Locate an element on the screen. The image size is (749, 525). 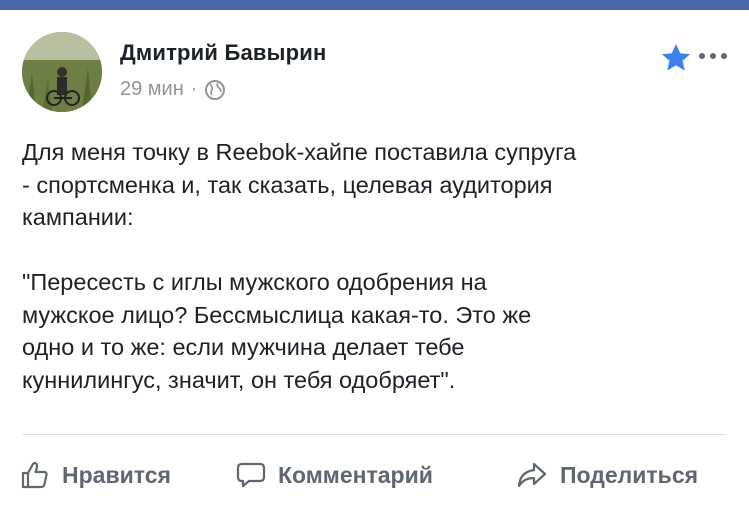
avatar-photo is located at coordinates (62, 72).